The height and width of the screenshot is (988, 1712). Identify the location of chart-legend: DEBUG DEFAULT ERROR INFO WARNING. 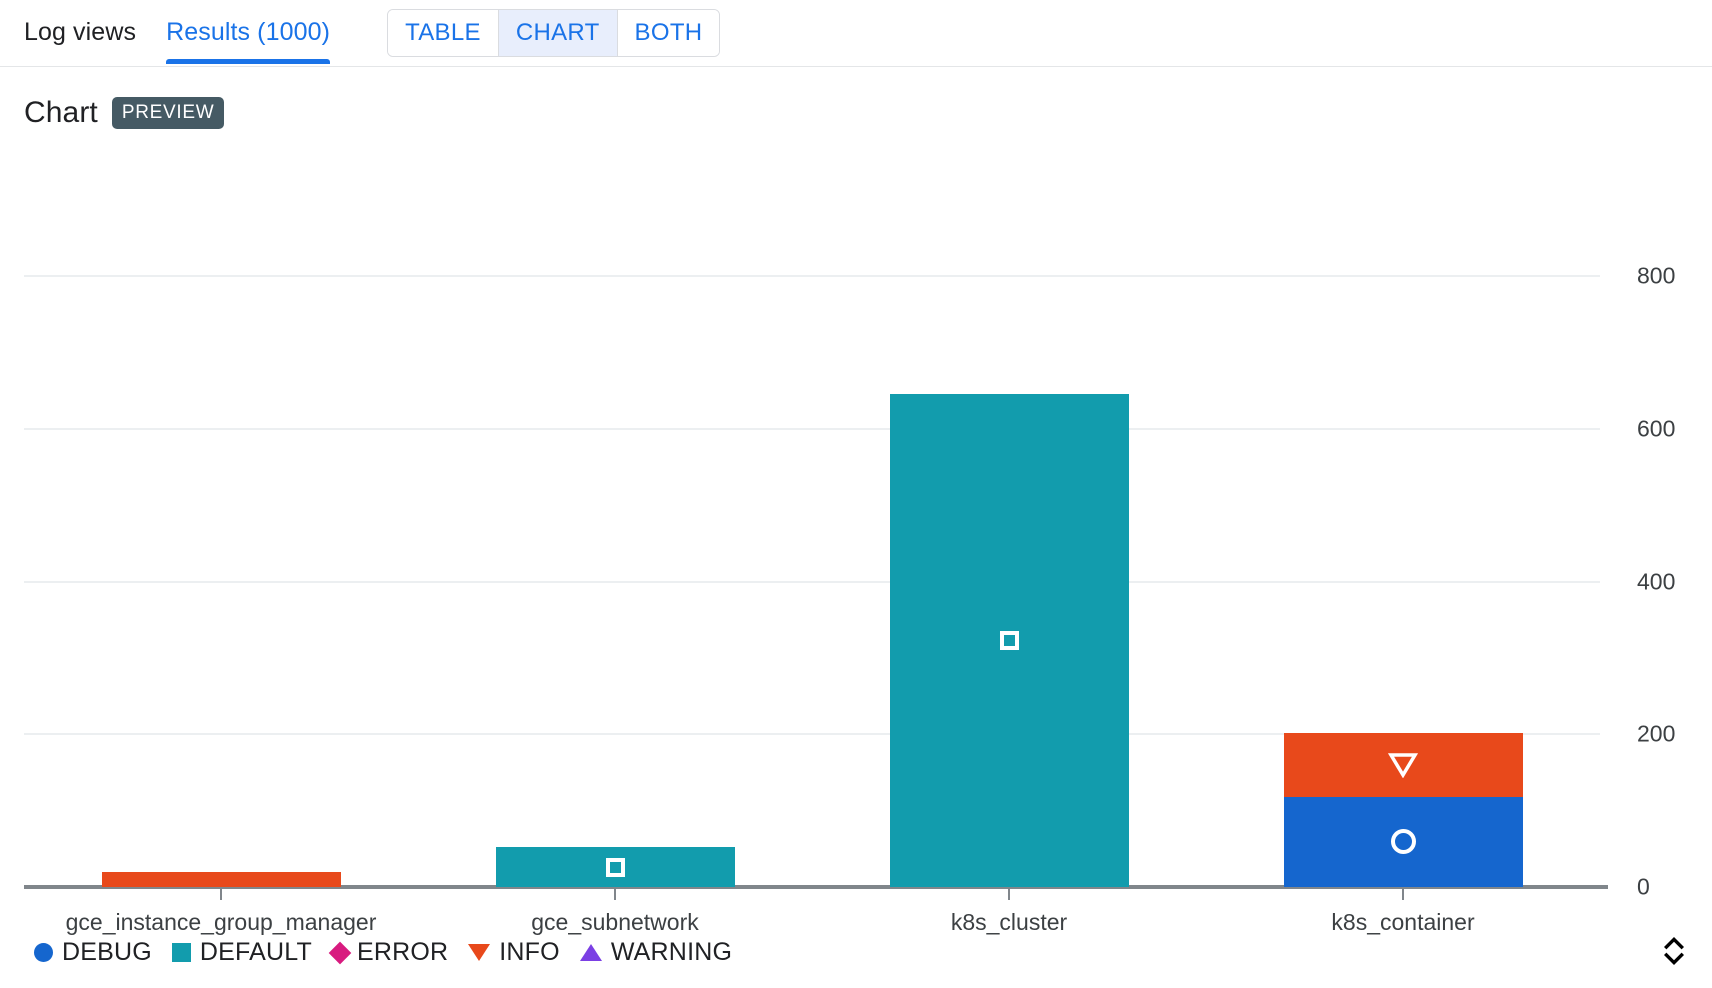
(393, 952).